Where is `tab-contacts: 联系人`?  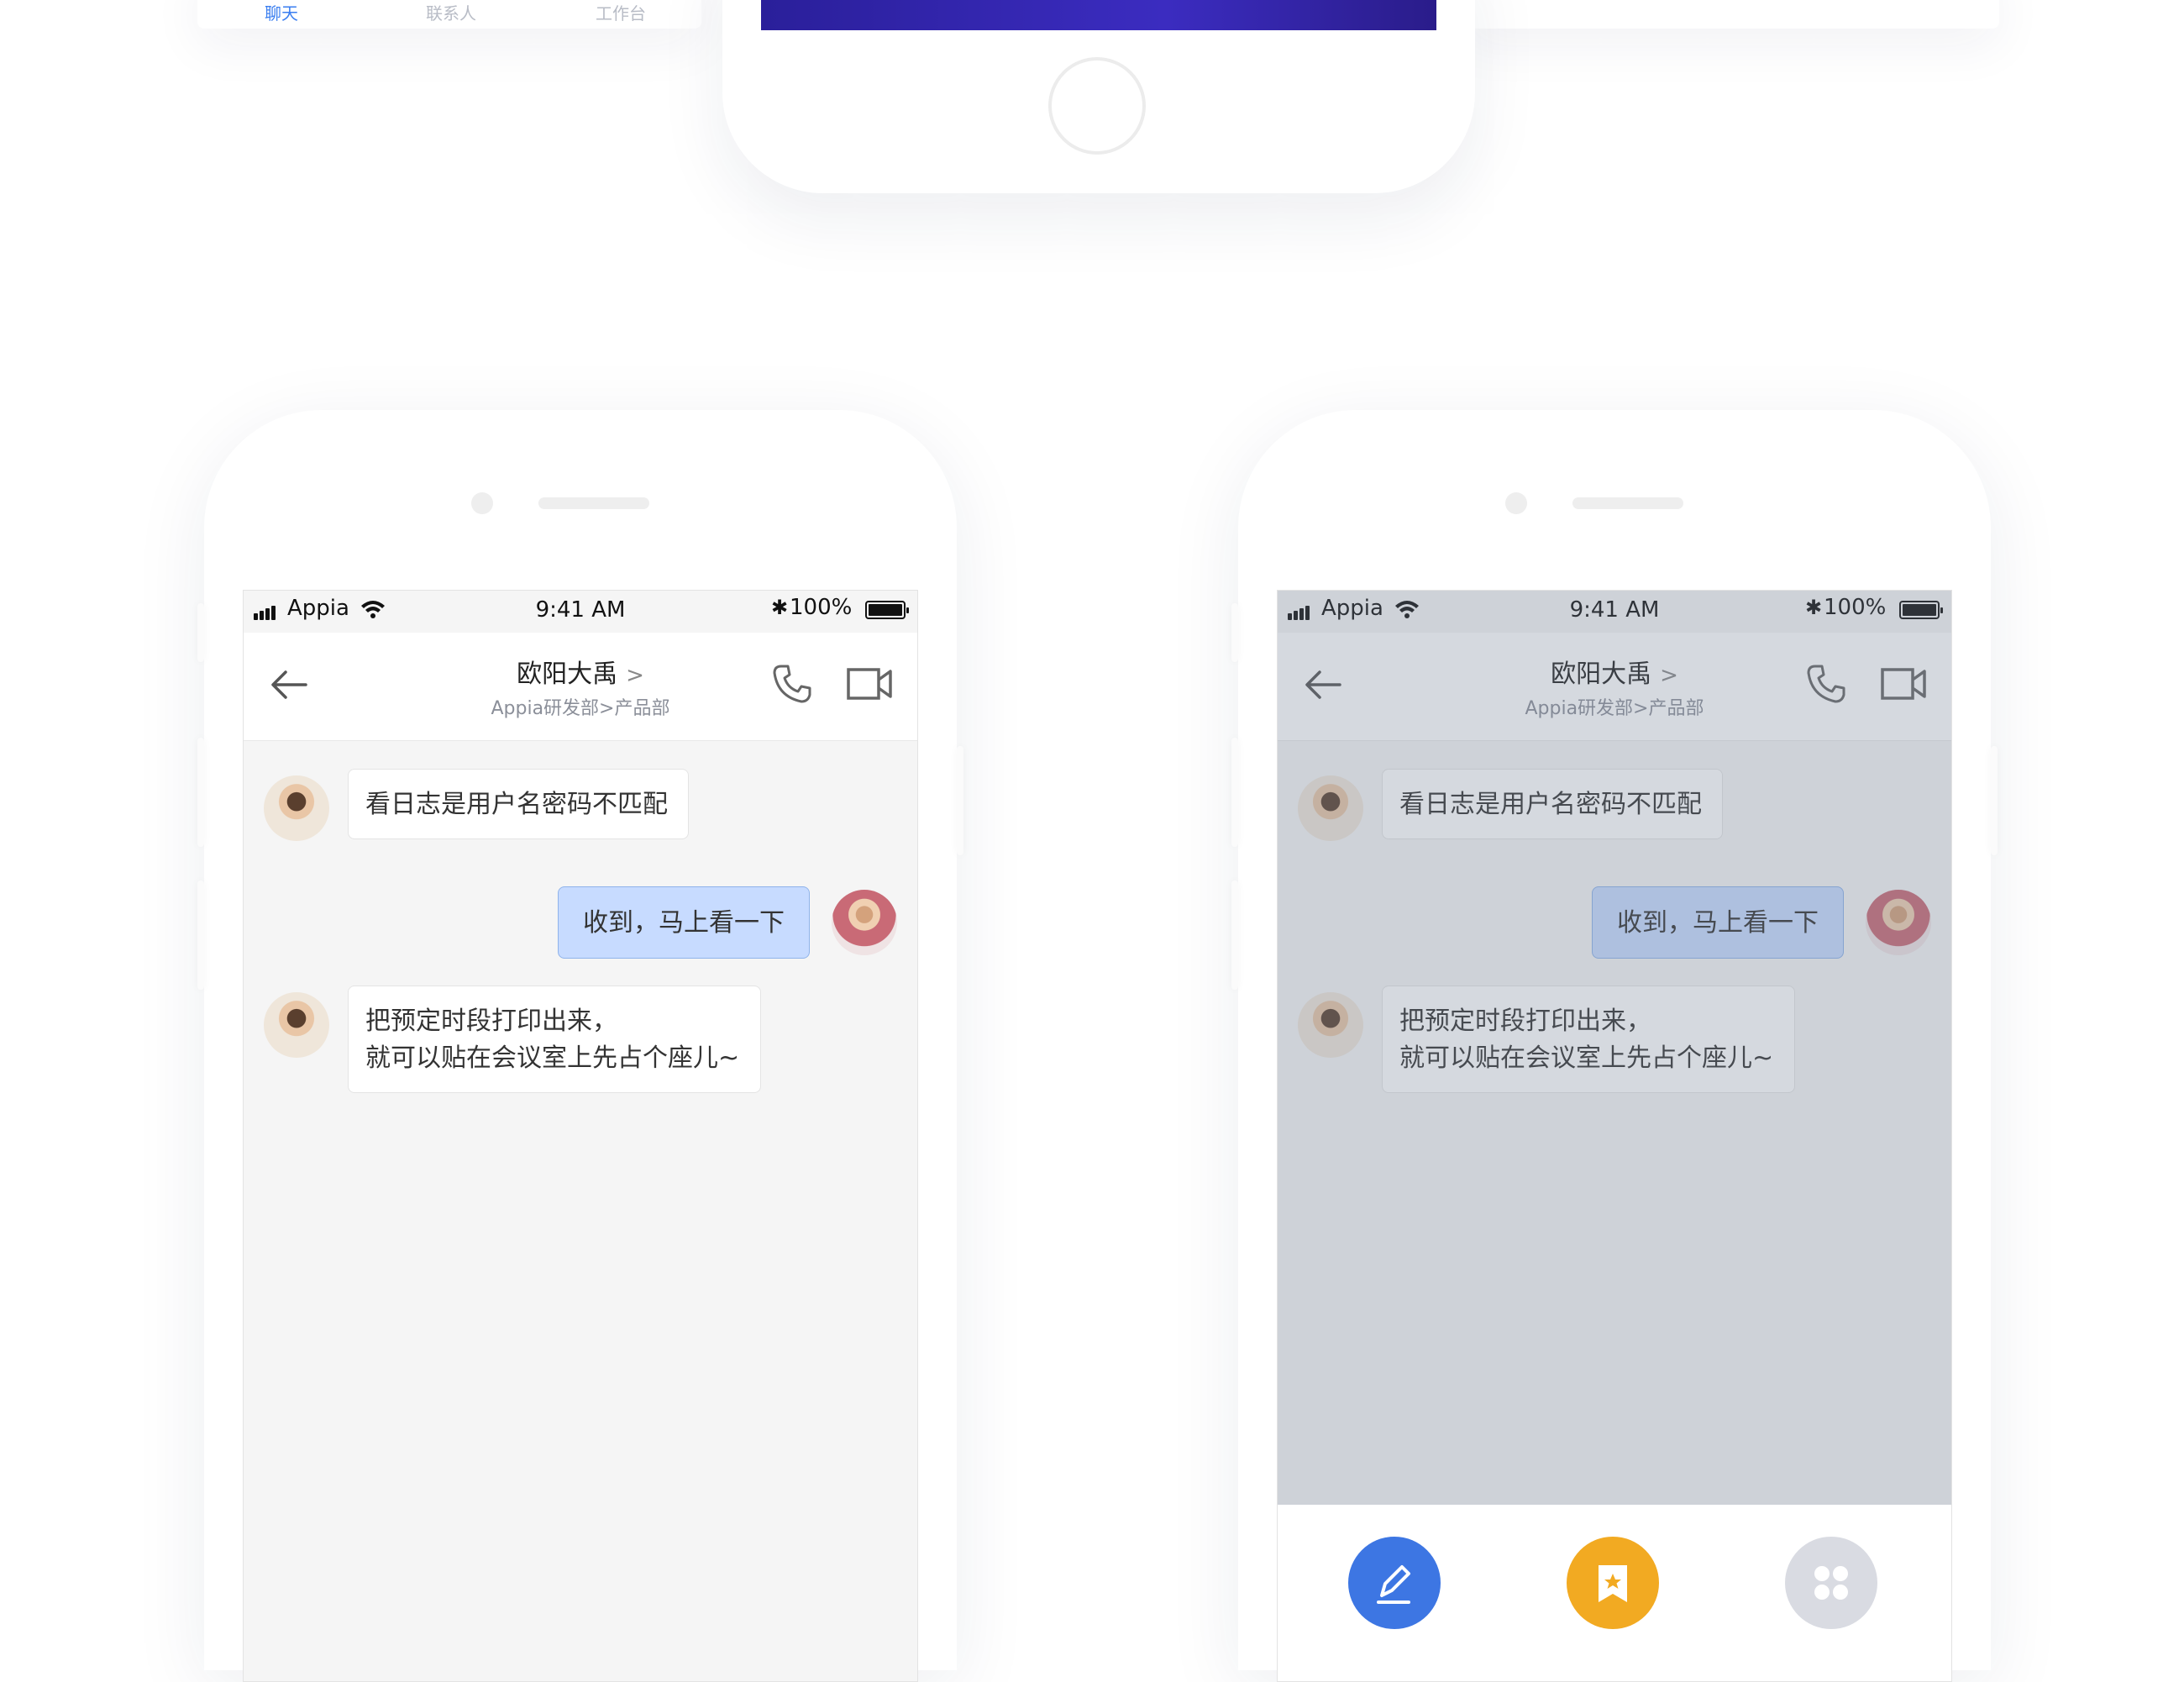 tab-contacts: 联系人 is located at coordinates (451, 12).